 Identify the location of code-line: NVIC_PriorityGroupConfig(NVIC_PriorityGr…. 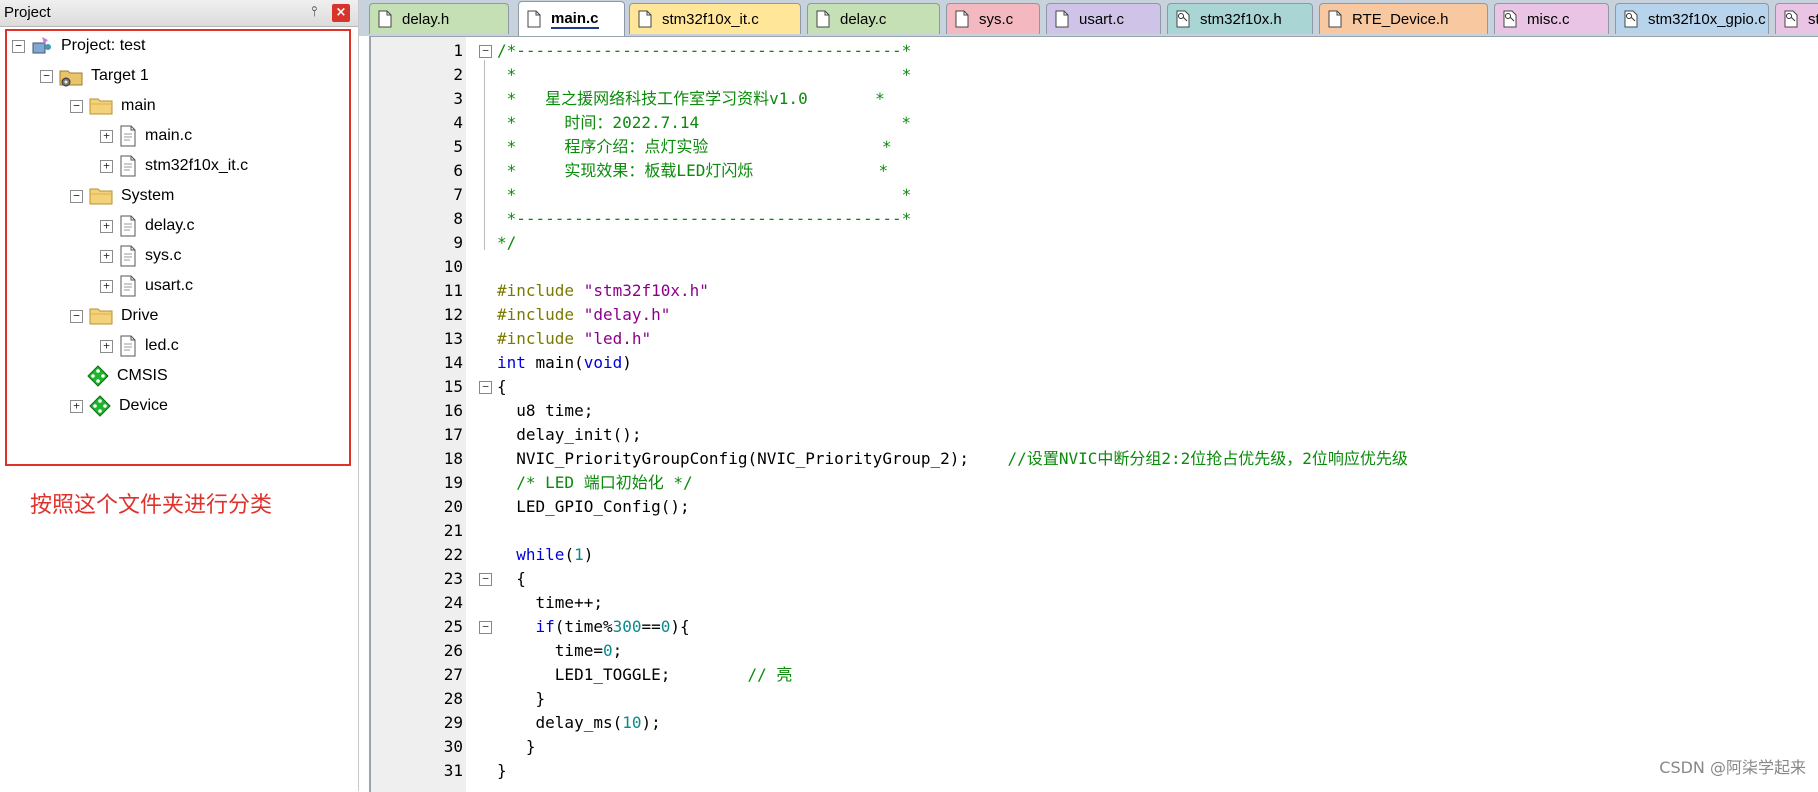
(952, 459).